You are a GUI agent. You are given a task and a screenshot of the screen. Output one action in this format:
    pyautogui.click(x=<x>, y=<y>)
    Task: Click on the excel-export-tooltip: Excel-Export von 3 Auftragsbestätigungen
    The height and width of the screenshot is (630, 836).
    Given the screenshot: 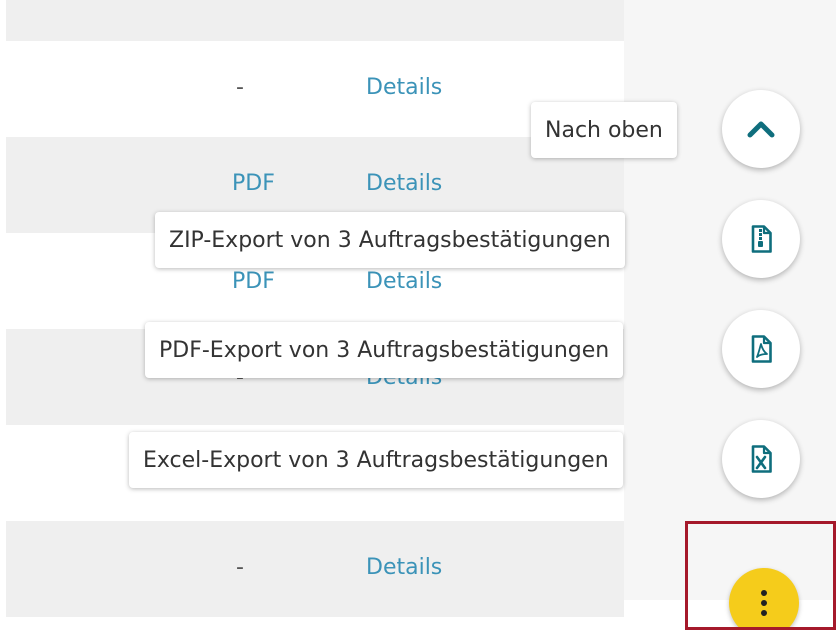 What is the action you would take?
    pyautogui.click(x=376, y=460)
    